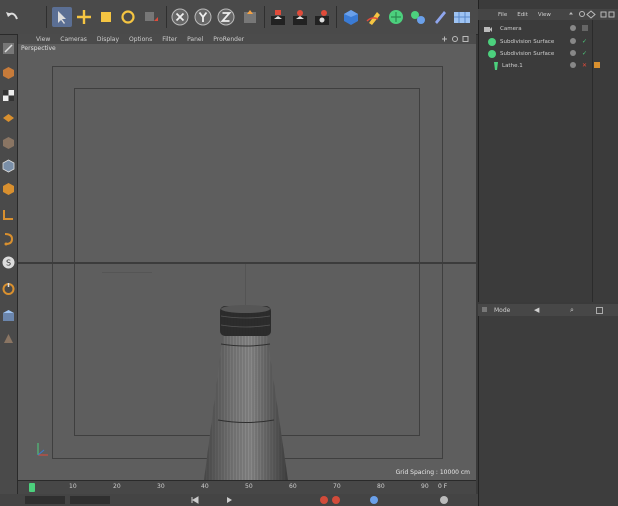 This screenshot has height=506, width=618. Describe the element at coordinates (8, 72) in the screenshot. I see `model-mode-icon` at that location.